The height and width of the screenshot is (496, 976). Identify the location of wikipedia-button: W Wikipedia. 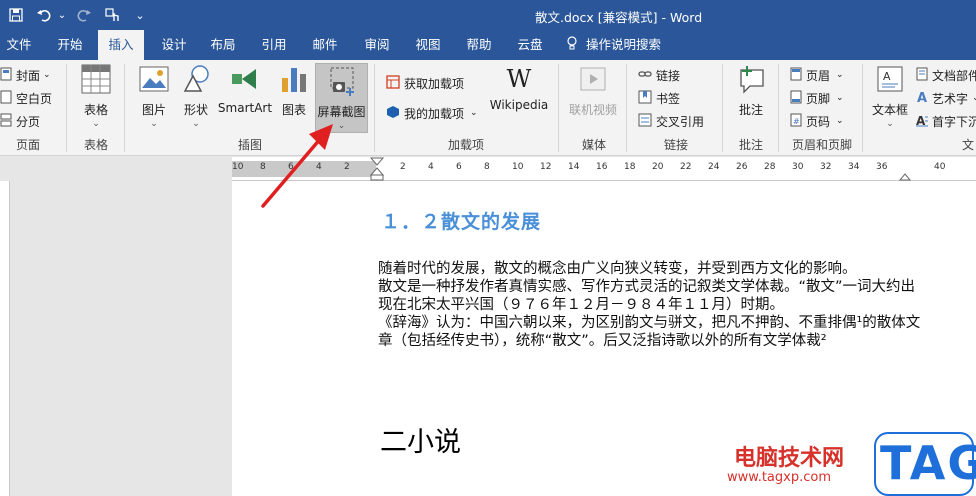
(519, 88).